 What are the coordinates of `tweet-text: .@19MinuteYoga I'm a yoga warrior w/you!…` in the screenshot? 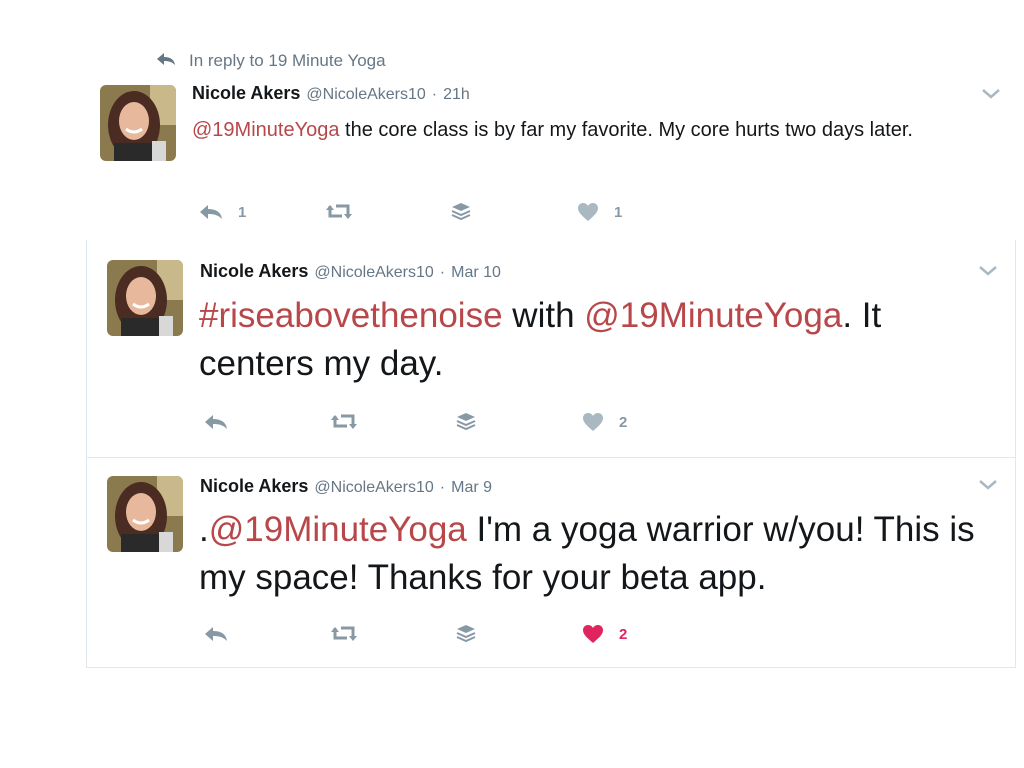 It's located at (599, 554).